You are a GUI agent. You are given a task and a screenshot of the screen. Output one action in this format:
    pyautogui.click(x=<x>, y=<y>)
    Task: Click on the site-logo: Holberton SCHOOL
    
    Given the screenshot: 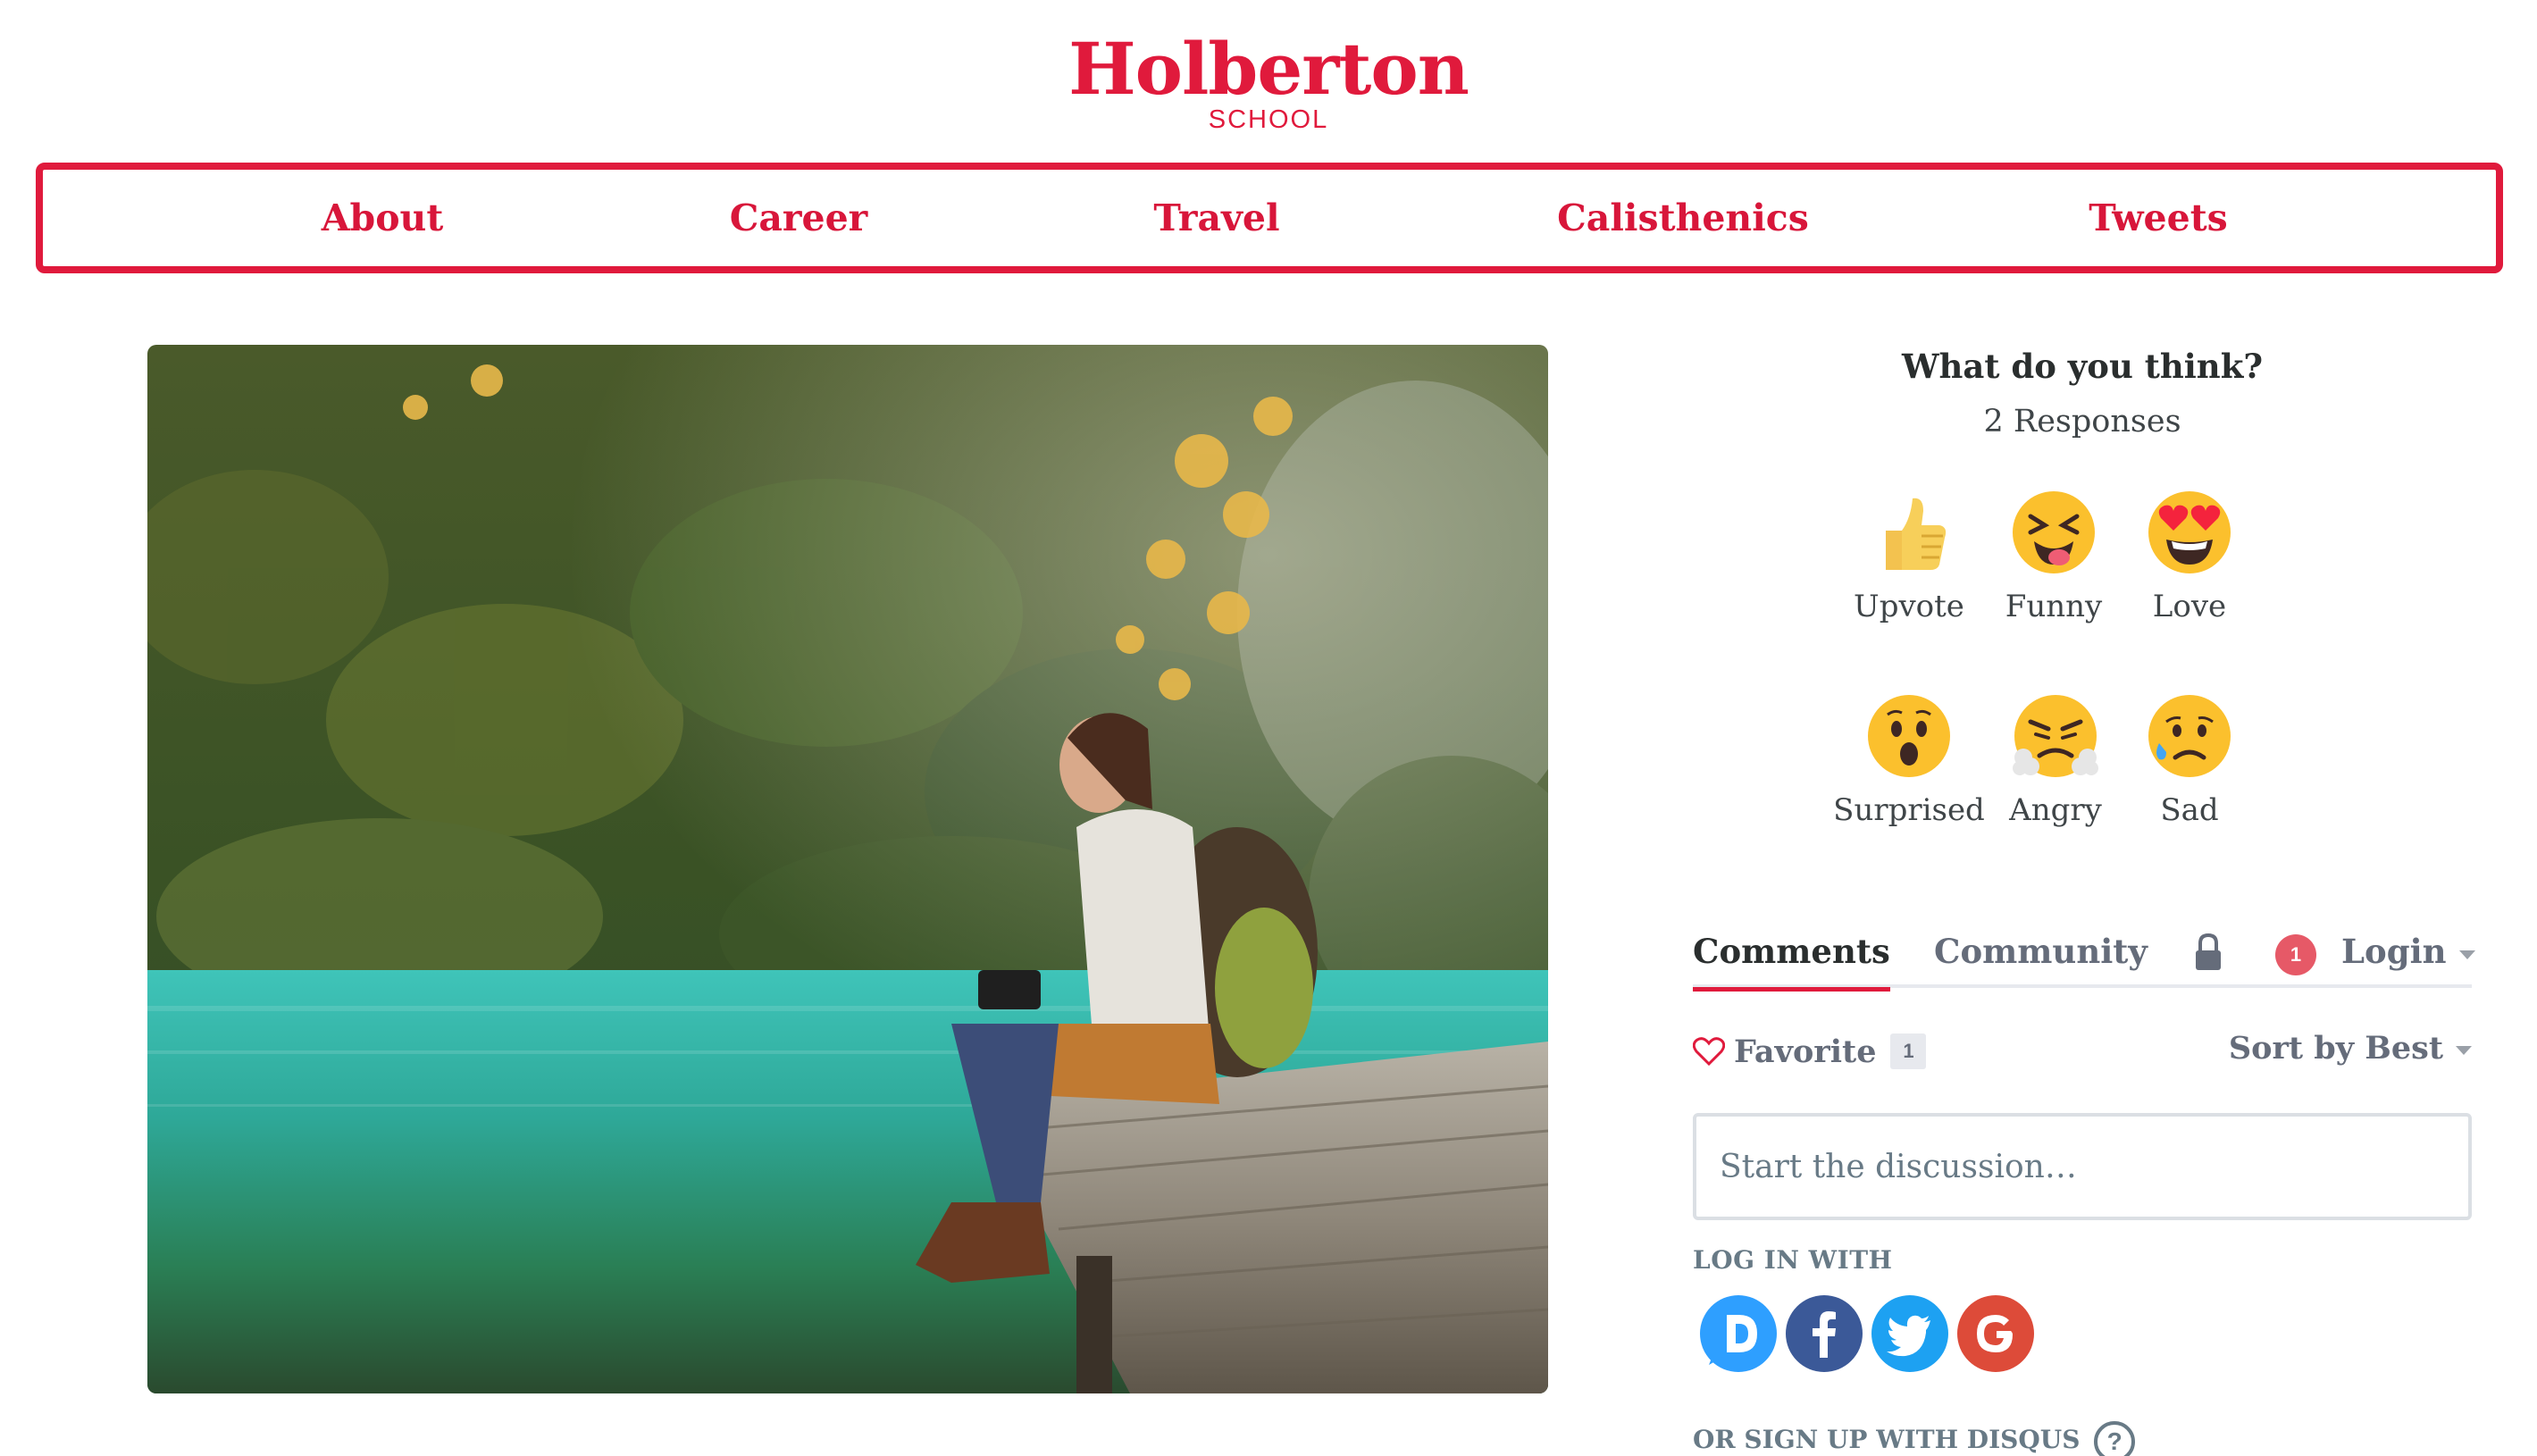 What is the action you would take?
    pyautogui.click(x=1268, y=81)
    